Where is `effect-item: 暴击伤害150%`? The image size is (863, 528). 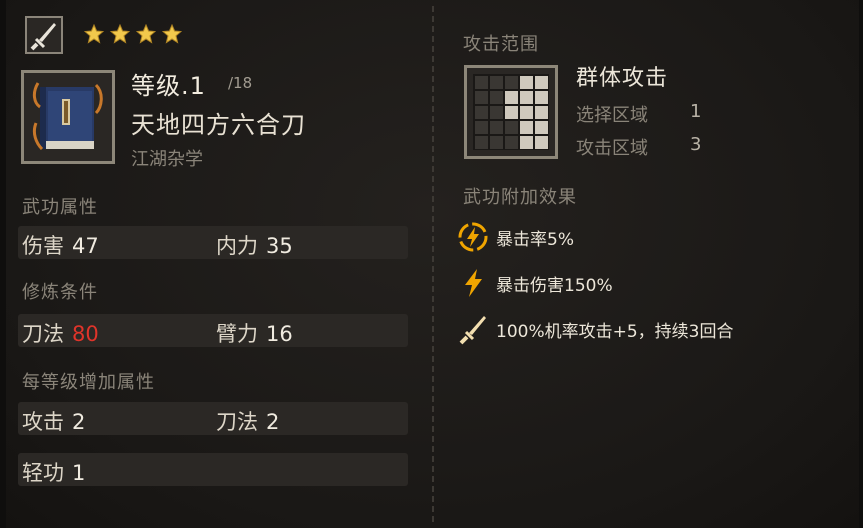
effect-item: 暴击伤害150% is located at coordinates (534, 283).